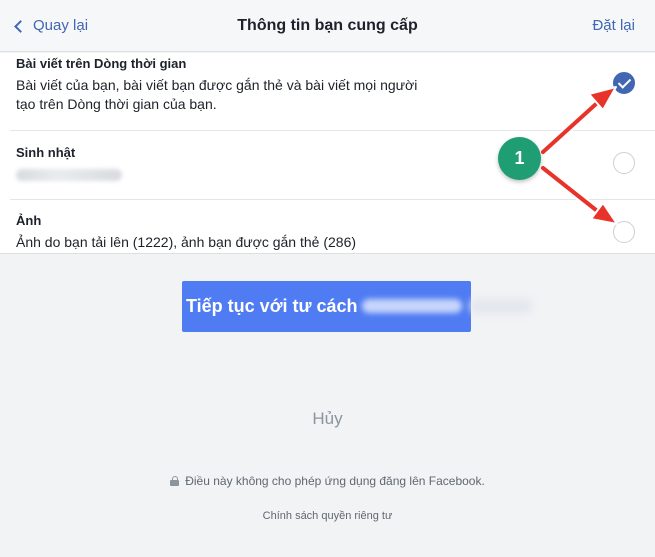 The height and width of the screenshot is (557, 655). Describe the element at coordinates (519, 158) in the screenshot. I see `step-number-badge: 1` at that location.